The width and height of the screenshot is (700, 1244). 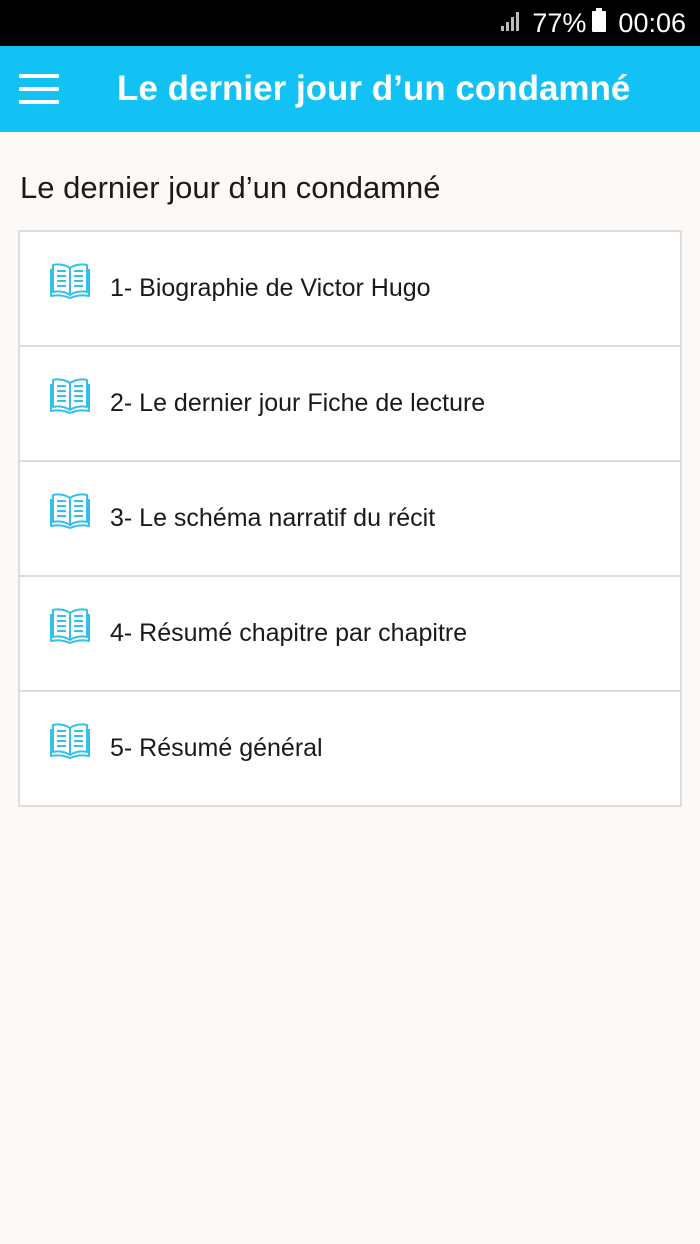 I want to click on status-time: 00:06, so click(x=652, y=22).